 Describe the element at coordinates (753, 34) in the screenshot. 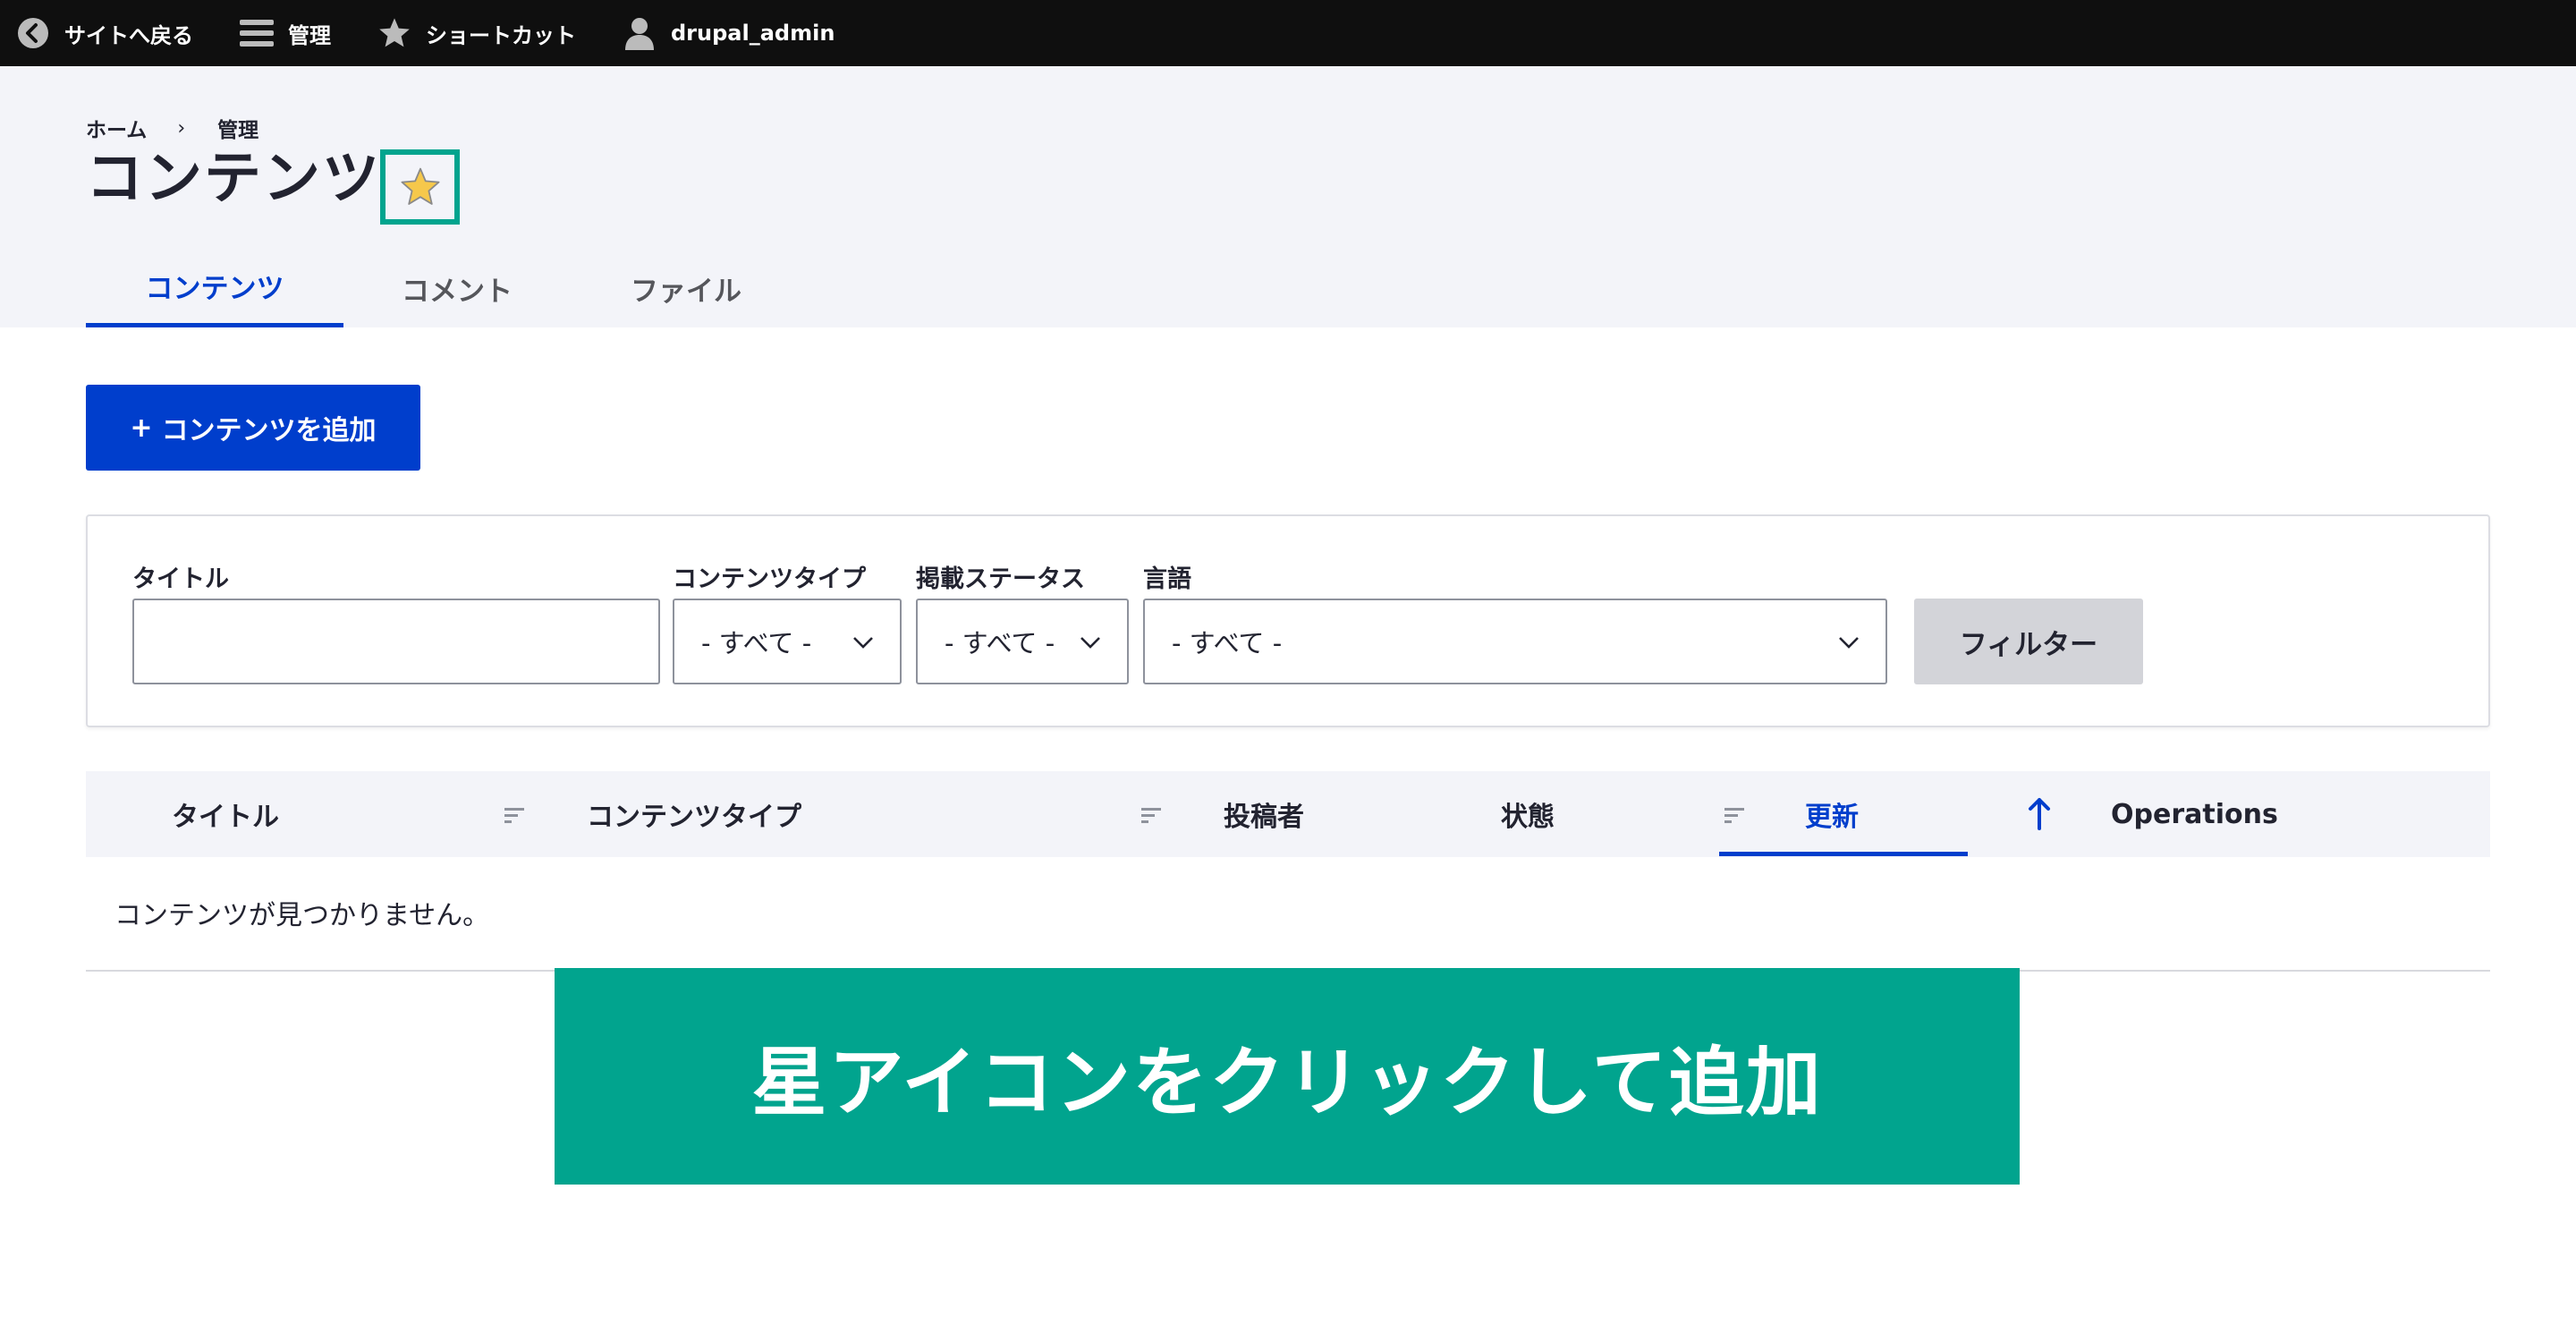

I see `username-label: drupal_admin` at that location.